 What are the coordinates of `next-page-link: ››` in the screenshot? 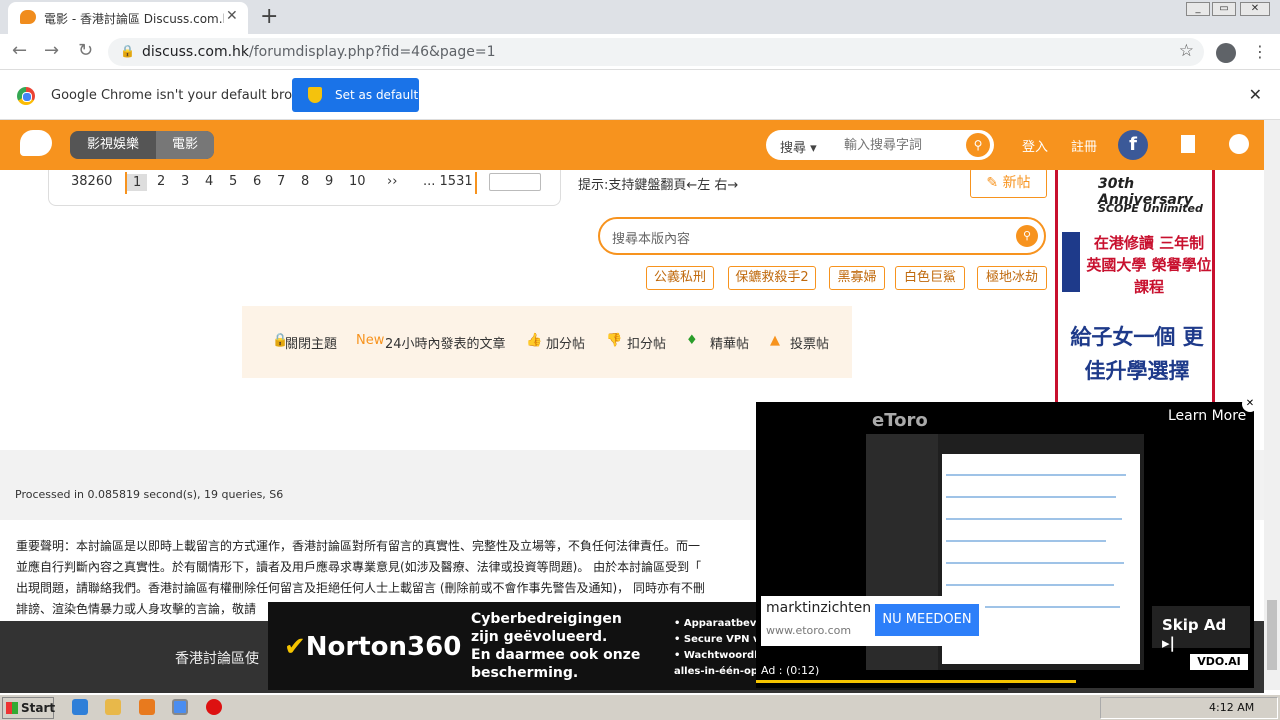 It's located at (392, 181).